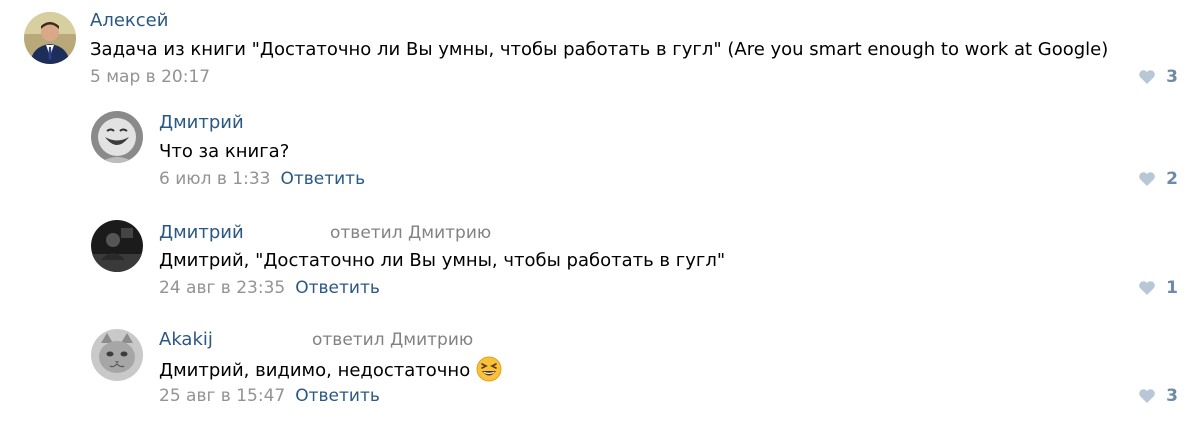 The width and height of the screenshot is (1200, 424). Describe the element at coordinates (1172, 179) in the screenshot. I see `like-count: 2` at that location.